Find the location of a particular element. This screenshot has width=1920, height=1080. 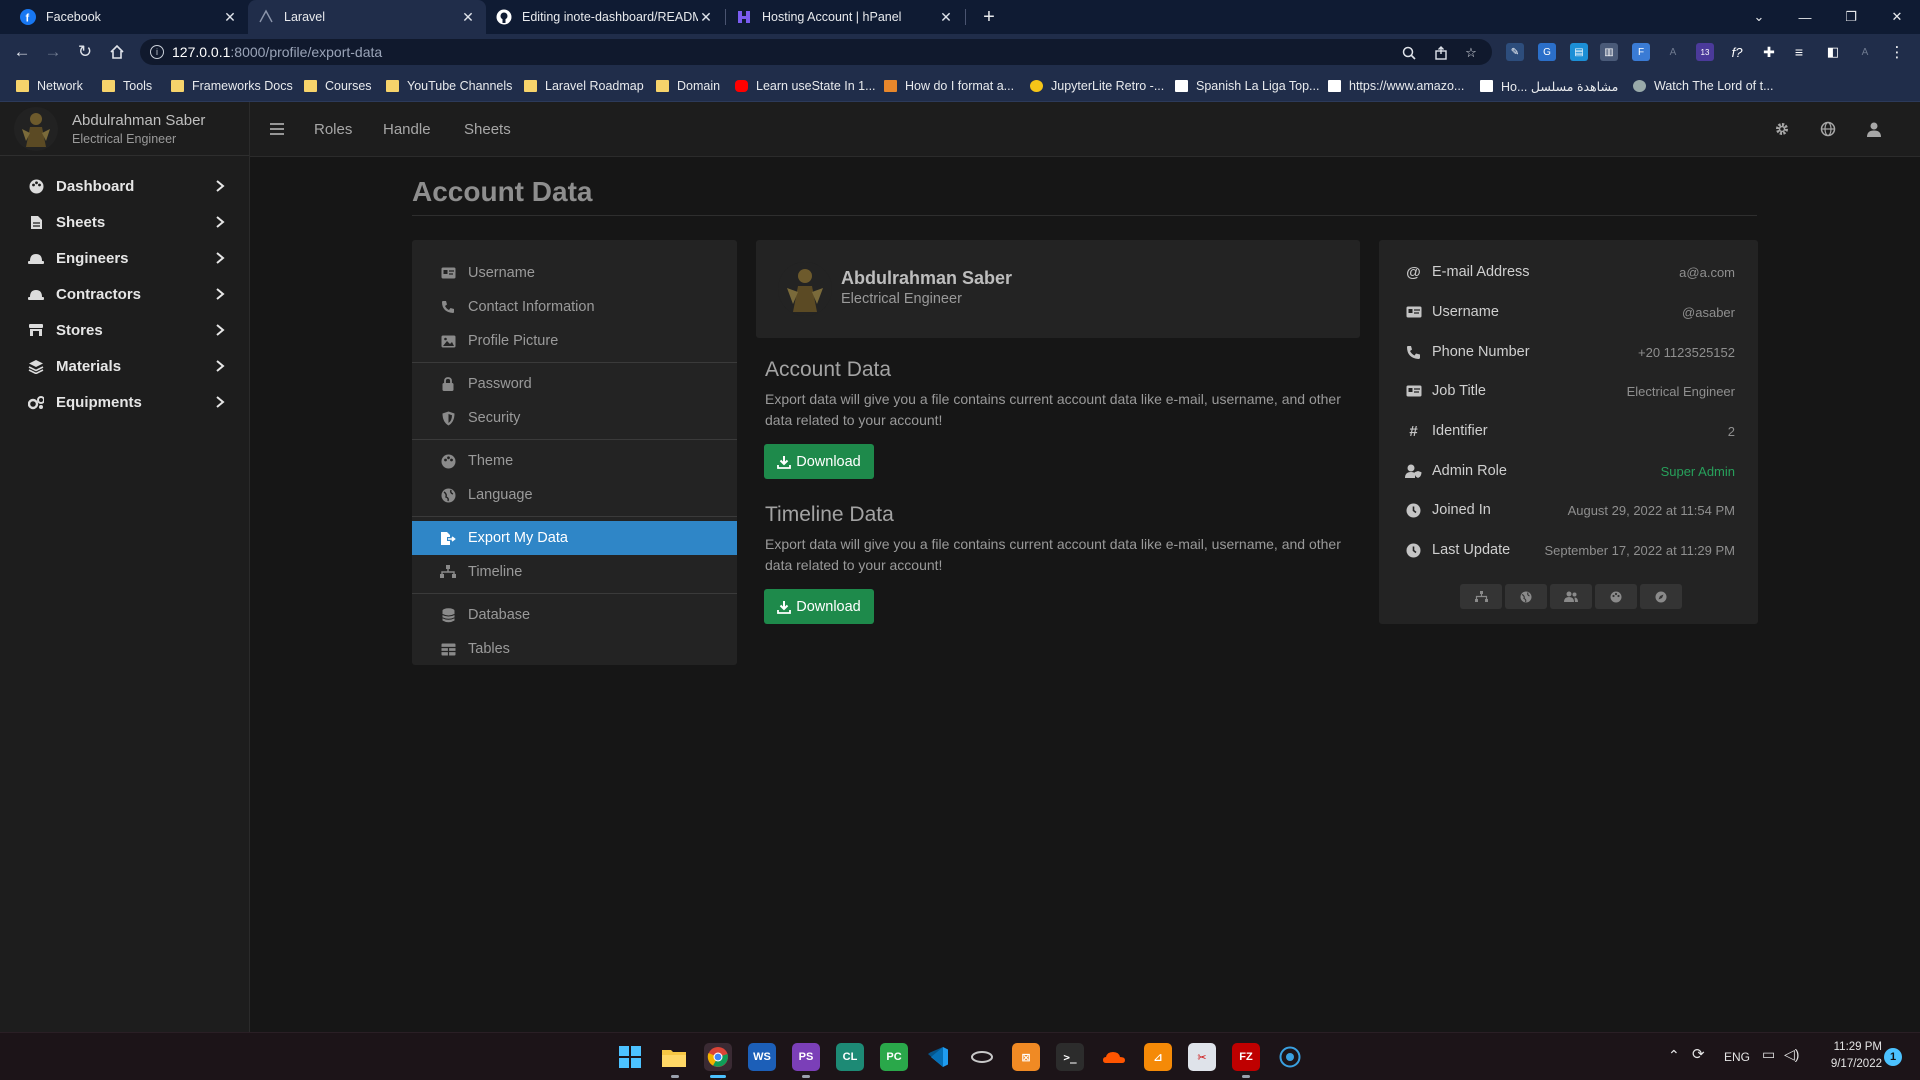

sidebar-item-dashboard: Dashboard is located at coordinates (124, 186).